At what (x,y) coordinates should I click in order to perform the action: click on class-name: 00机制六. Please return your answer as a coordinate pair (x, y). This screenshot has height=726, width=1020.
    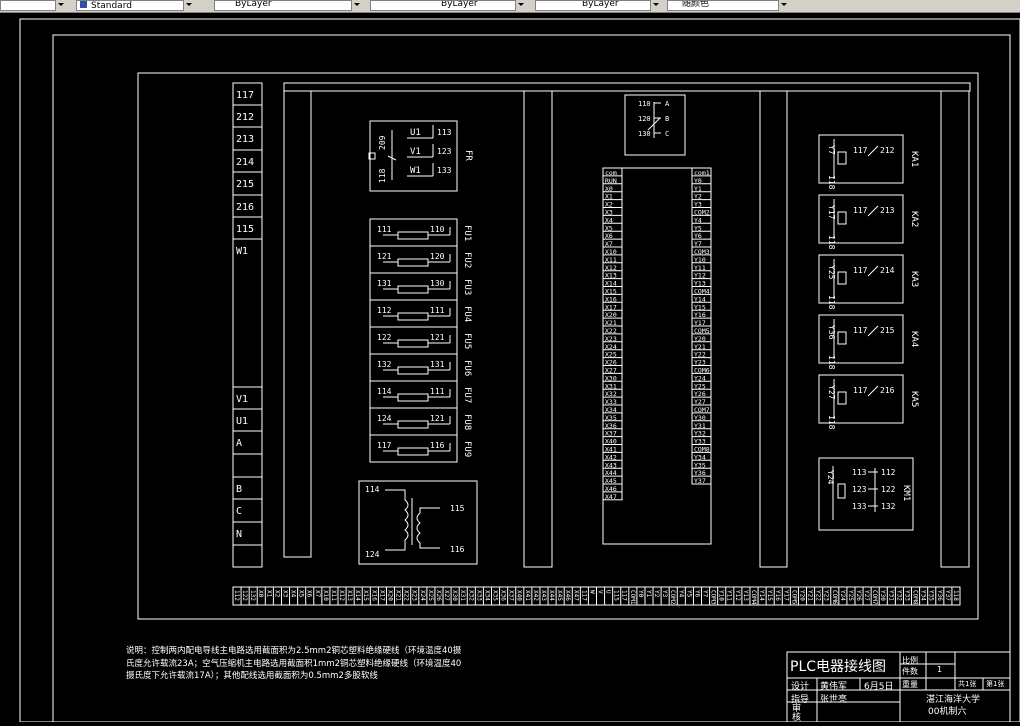
    Looking at the image, I should click on (947, 712).